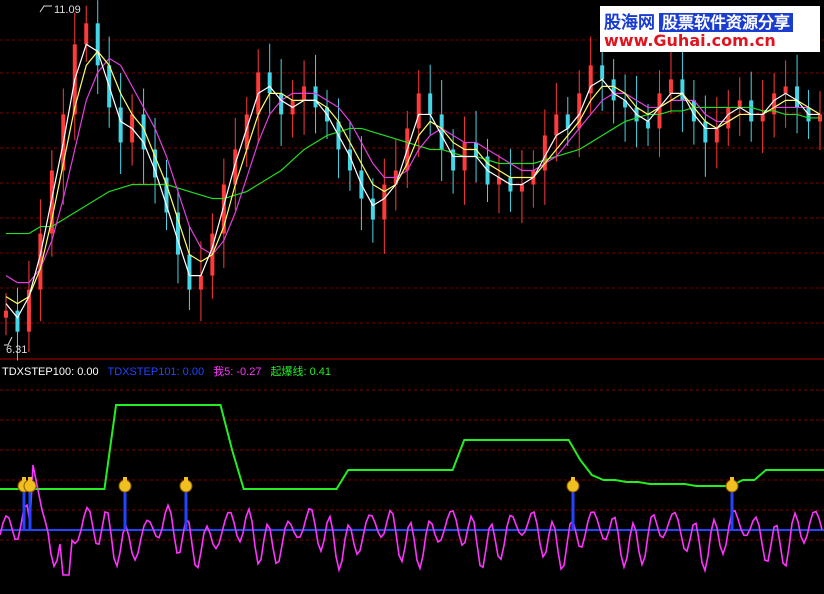 This screenshot has height=594, width=824. What do you see at coordinates (412, 447) in the screenshot?
I see `qibao-line` at bounding box center [412, 447].